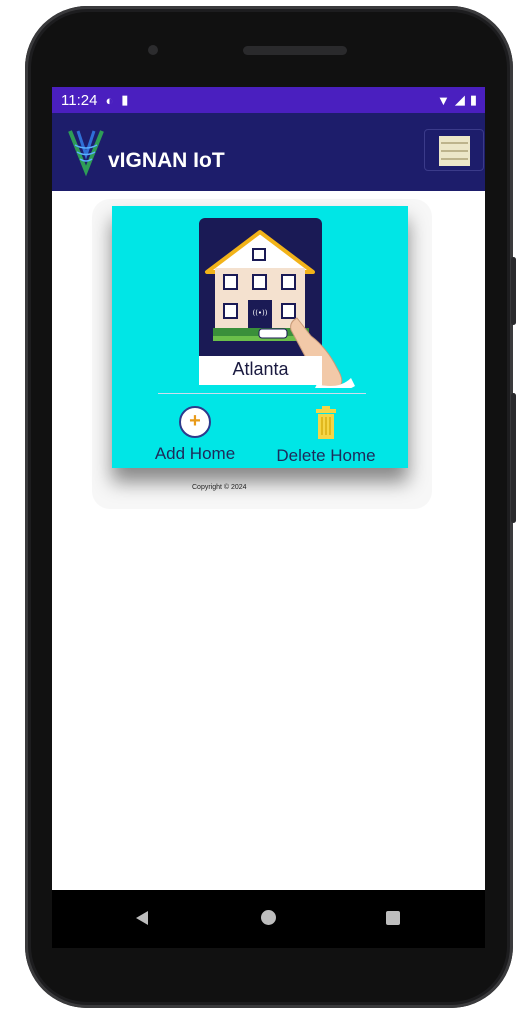 Image resolution: width=523 pixels, height=1014 pixels. Describe the element at coordinates (219, 487) in the screenshot. I see `copyright-text: Copyright © 2024` at that location.